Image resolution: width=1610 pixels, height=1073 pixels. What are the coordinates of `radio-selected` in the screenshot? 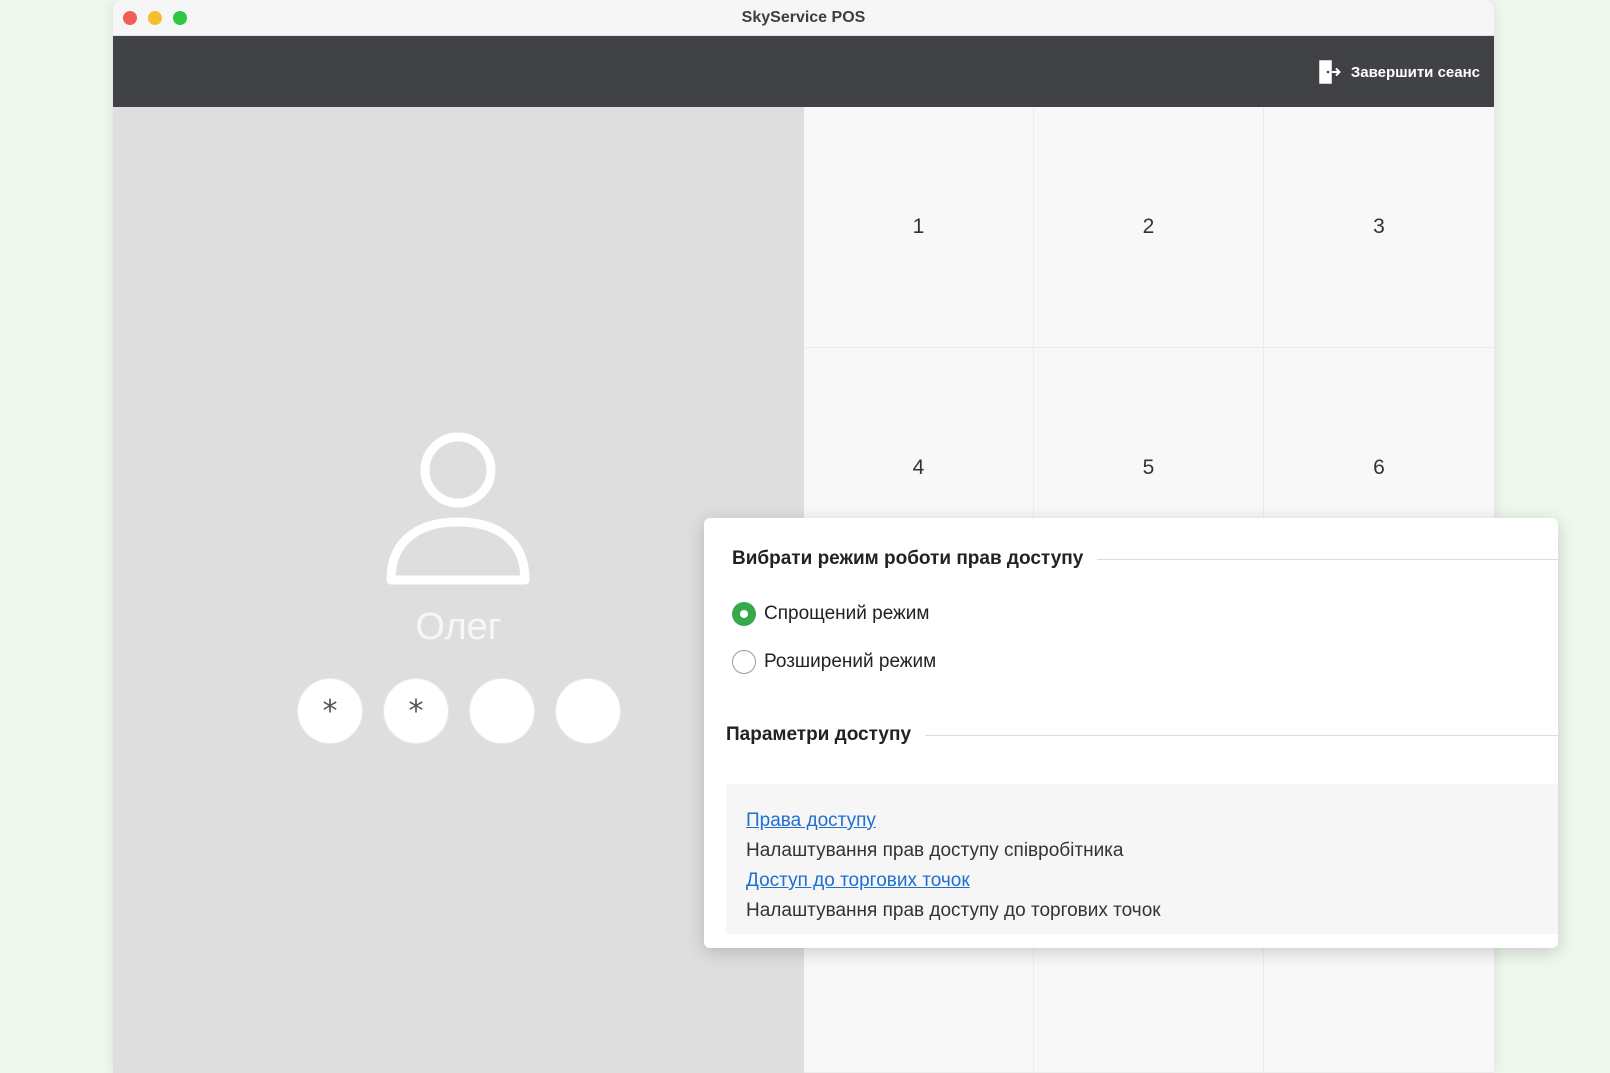 It's located at (744, 614).